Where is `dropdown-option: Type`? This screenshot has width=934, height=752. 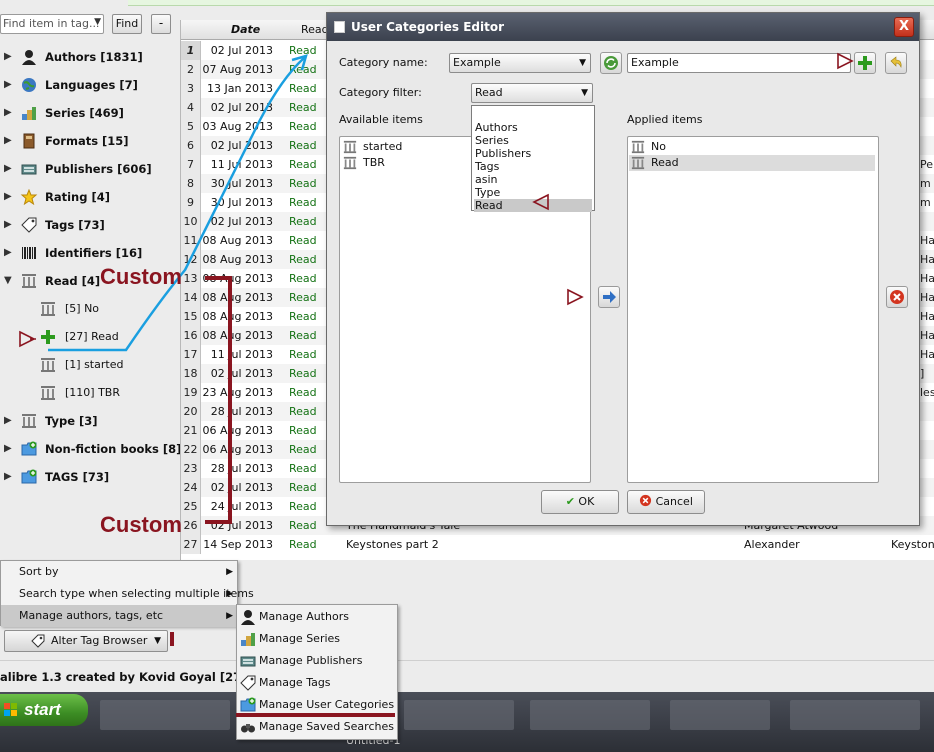
dropdown-option: Type is located at coordinates (533, 192).